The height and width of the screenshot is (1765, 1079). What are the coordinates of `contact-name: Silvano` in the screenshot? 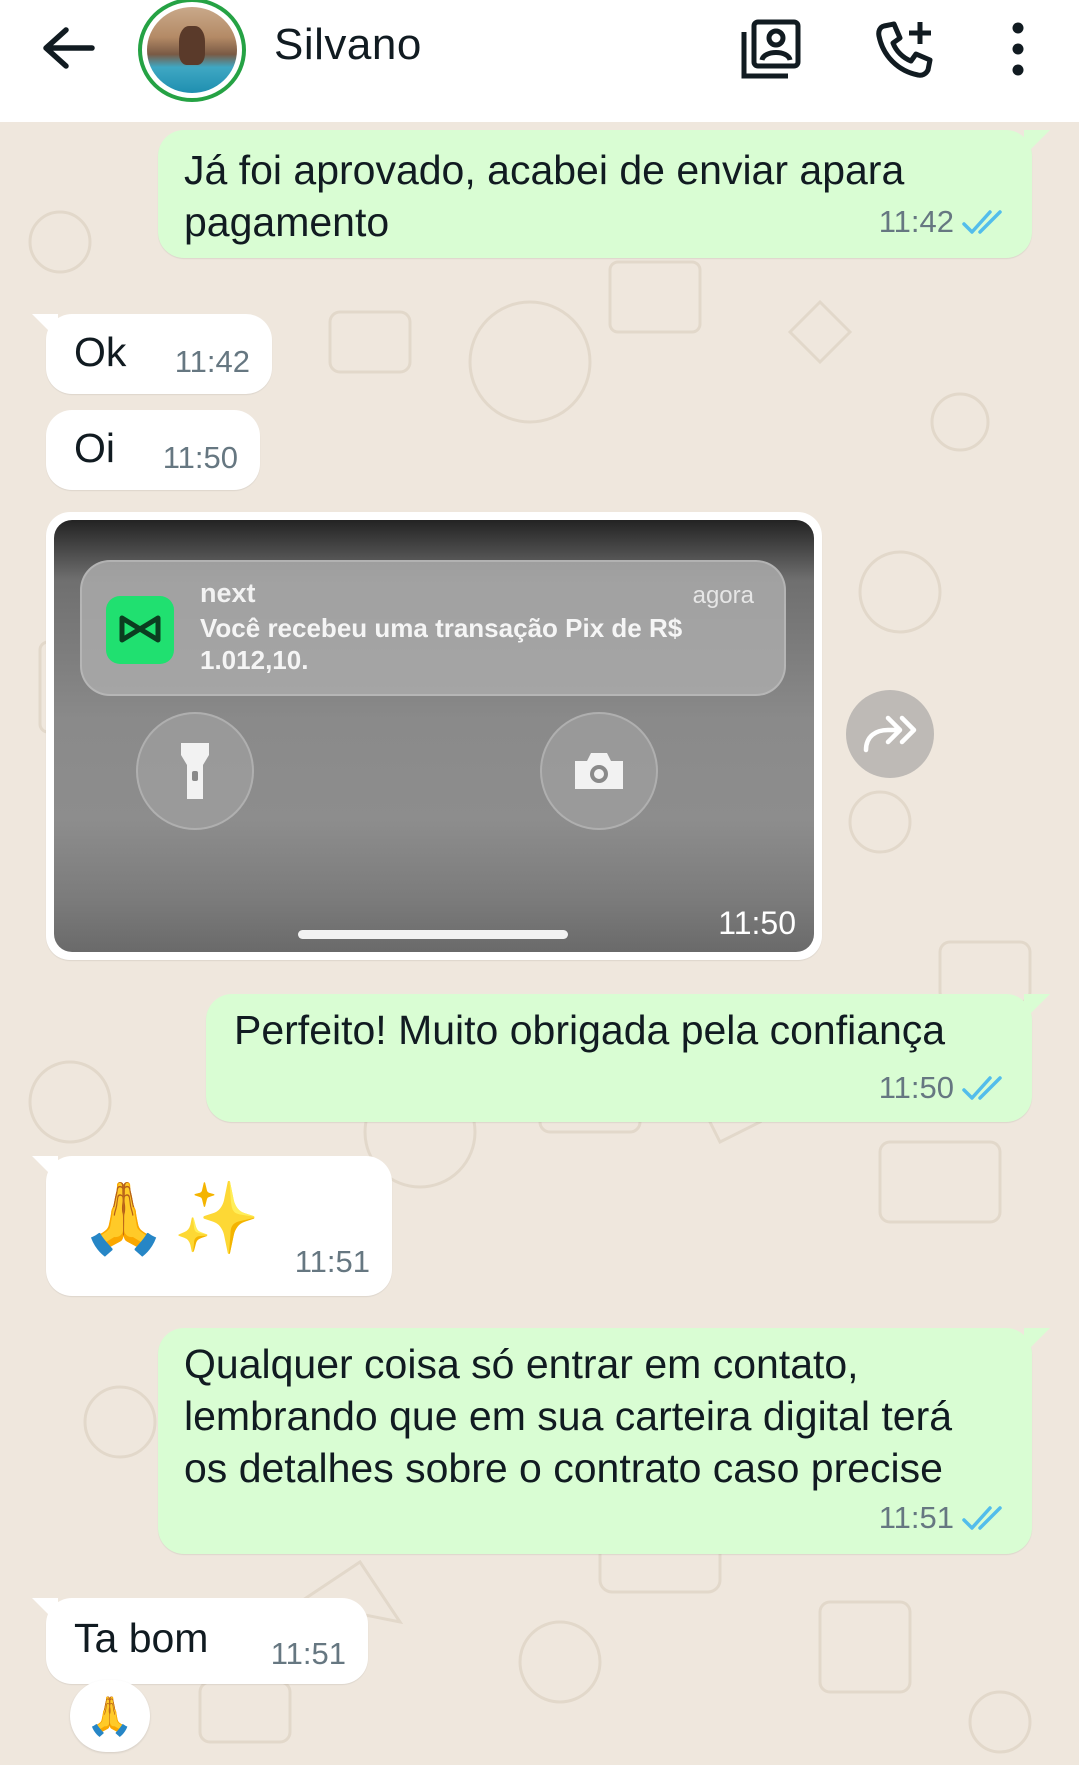 It's located at (348, 45).